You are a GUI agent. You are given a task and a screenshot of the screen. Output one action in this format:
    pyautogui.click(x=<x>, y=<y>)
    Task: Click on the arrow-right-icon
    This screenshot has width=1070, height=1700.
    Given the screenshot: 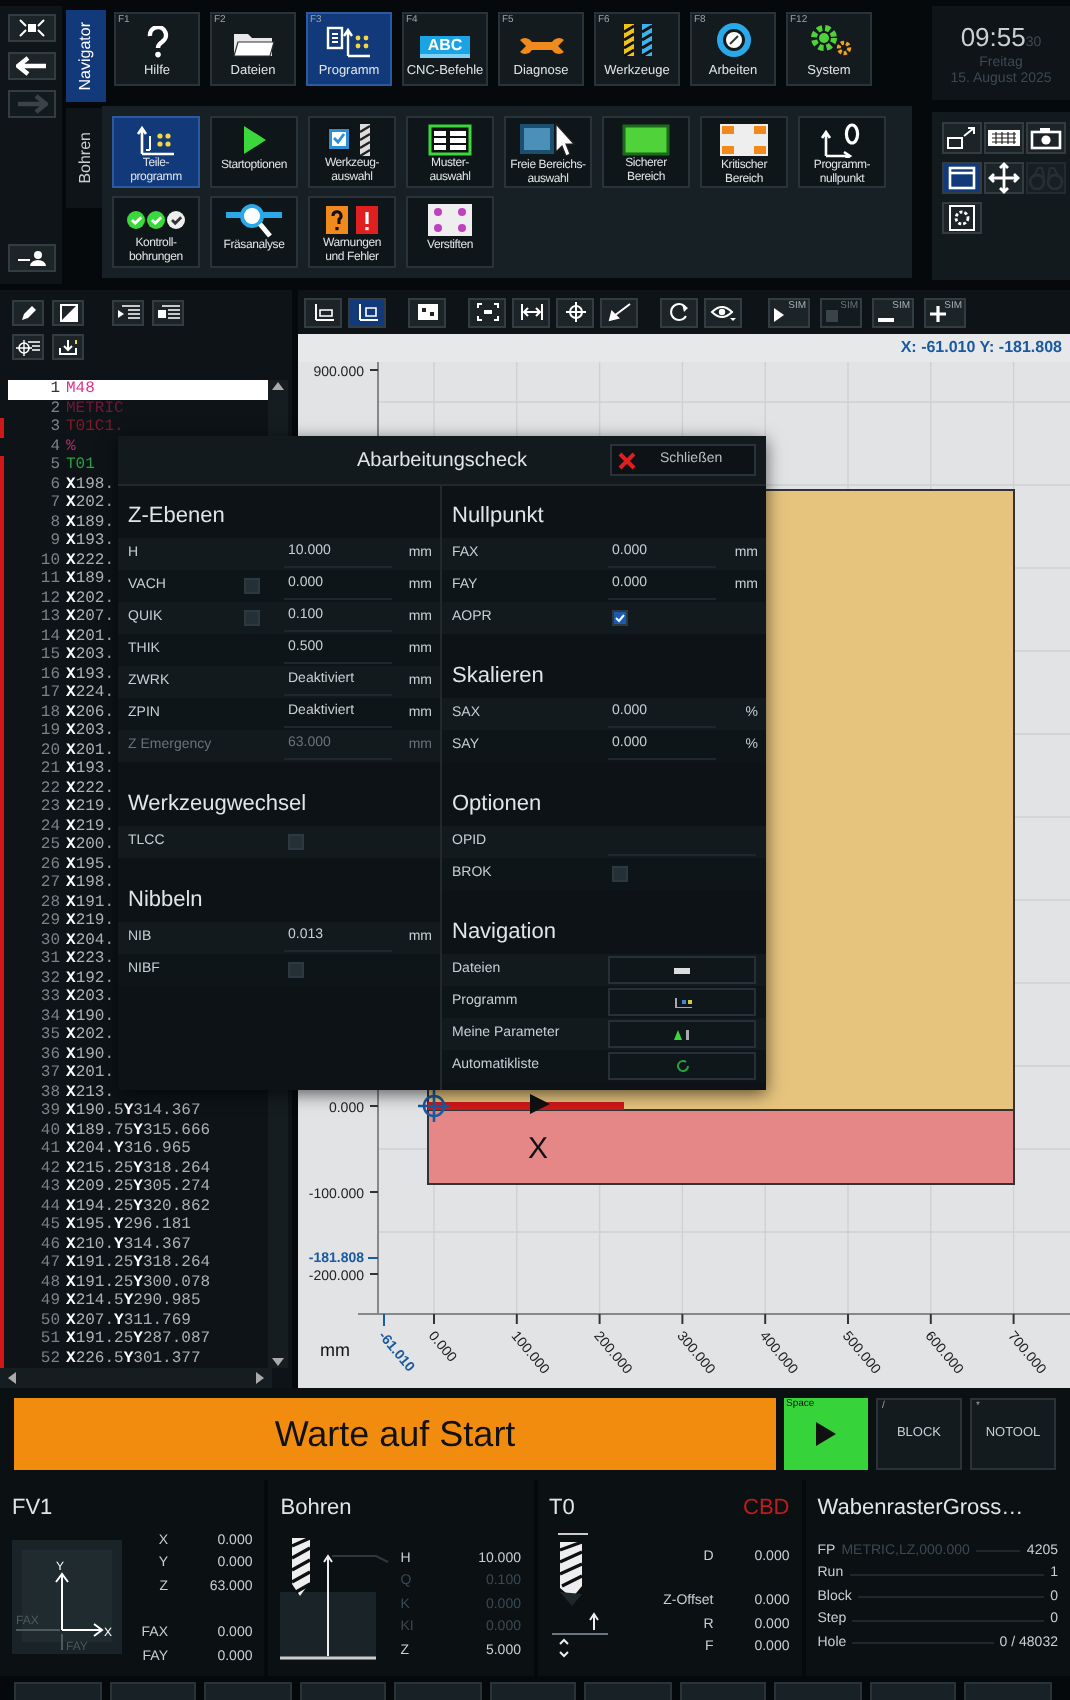 What is the action you would take?
    pyautogui.click(x=31, y=104)
    